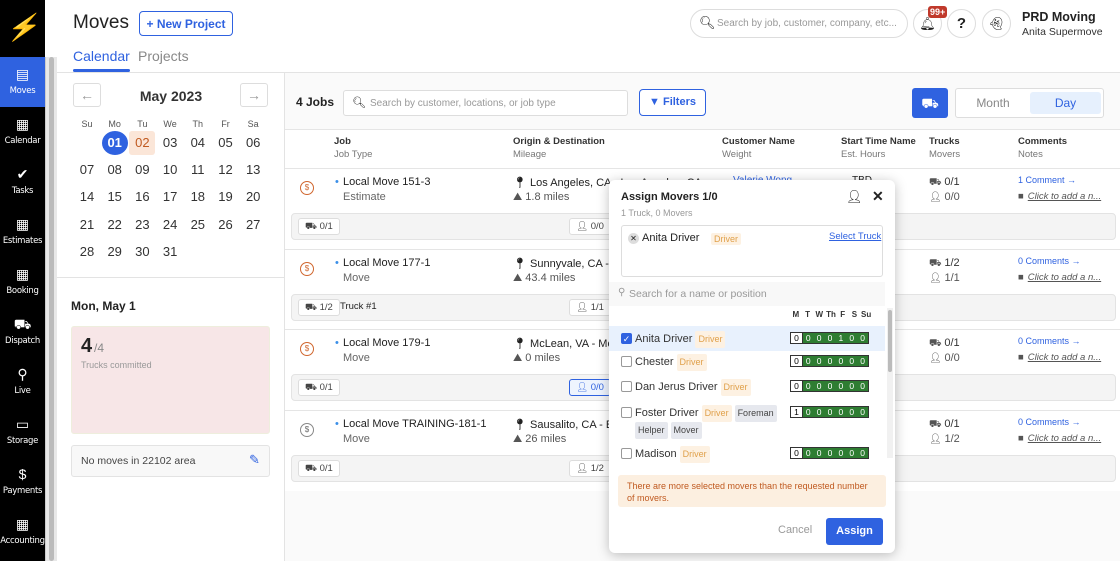  What do you see at coordinates (115, 197) in the screenshot?
I see `calendar-day: 15` at bounding box center [115, 197].